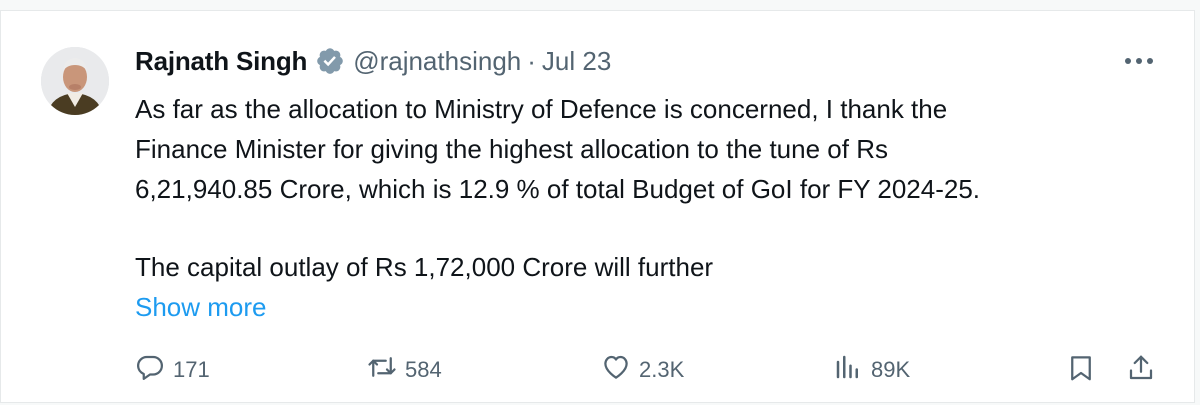 This screenshot has height=405, width=1200. I want to click on repost-icon, so click(382, 370).